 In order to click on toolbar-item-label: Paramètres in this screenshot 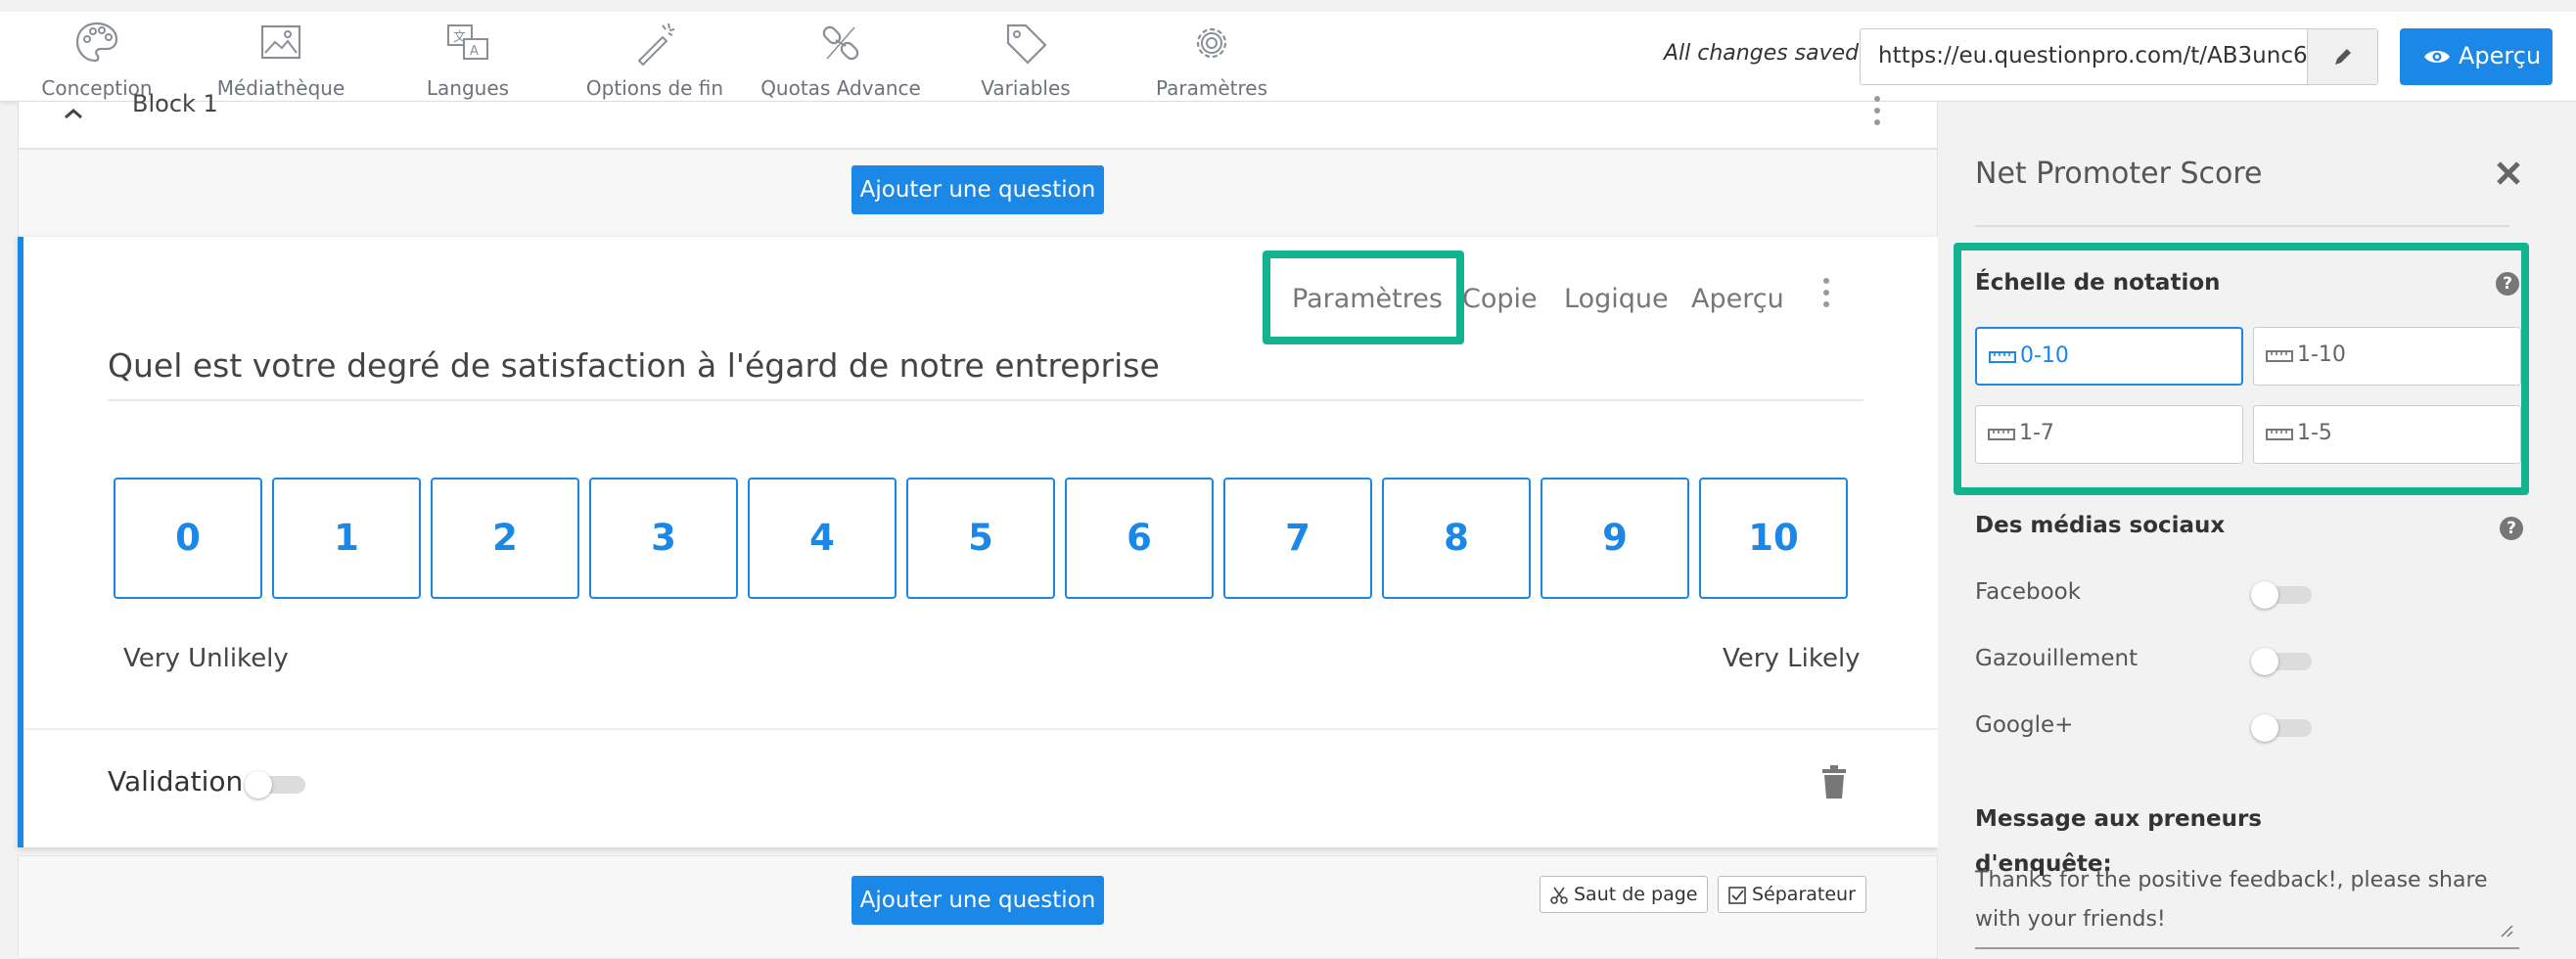, I will do `click(1211, 88)`.